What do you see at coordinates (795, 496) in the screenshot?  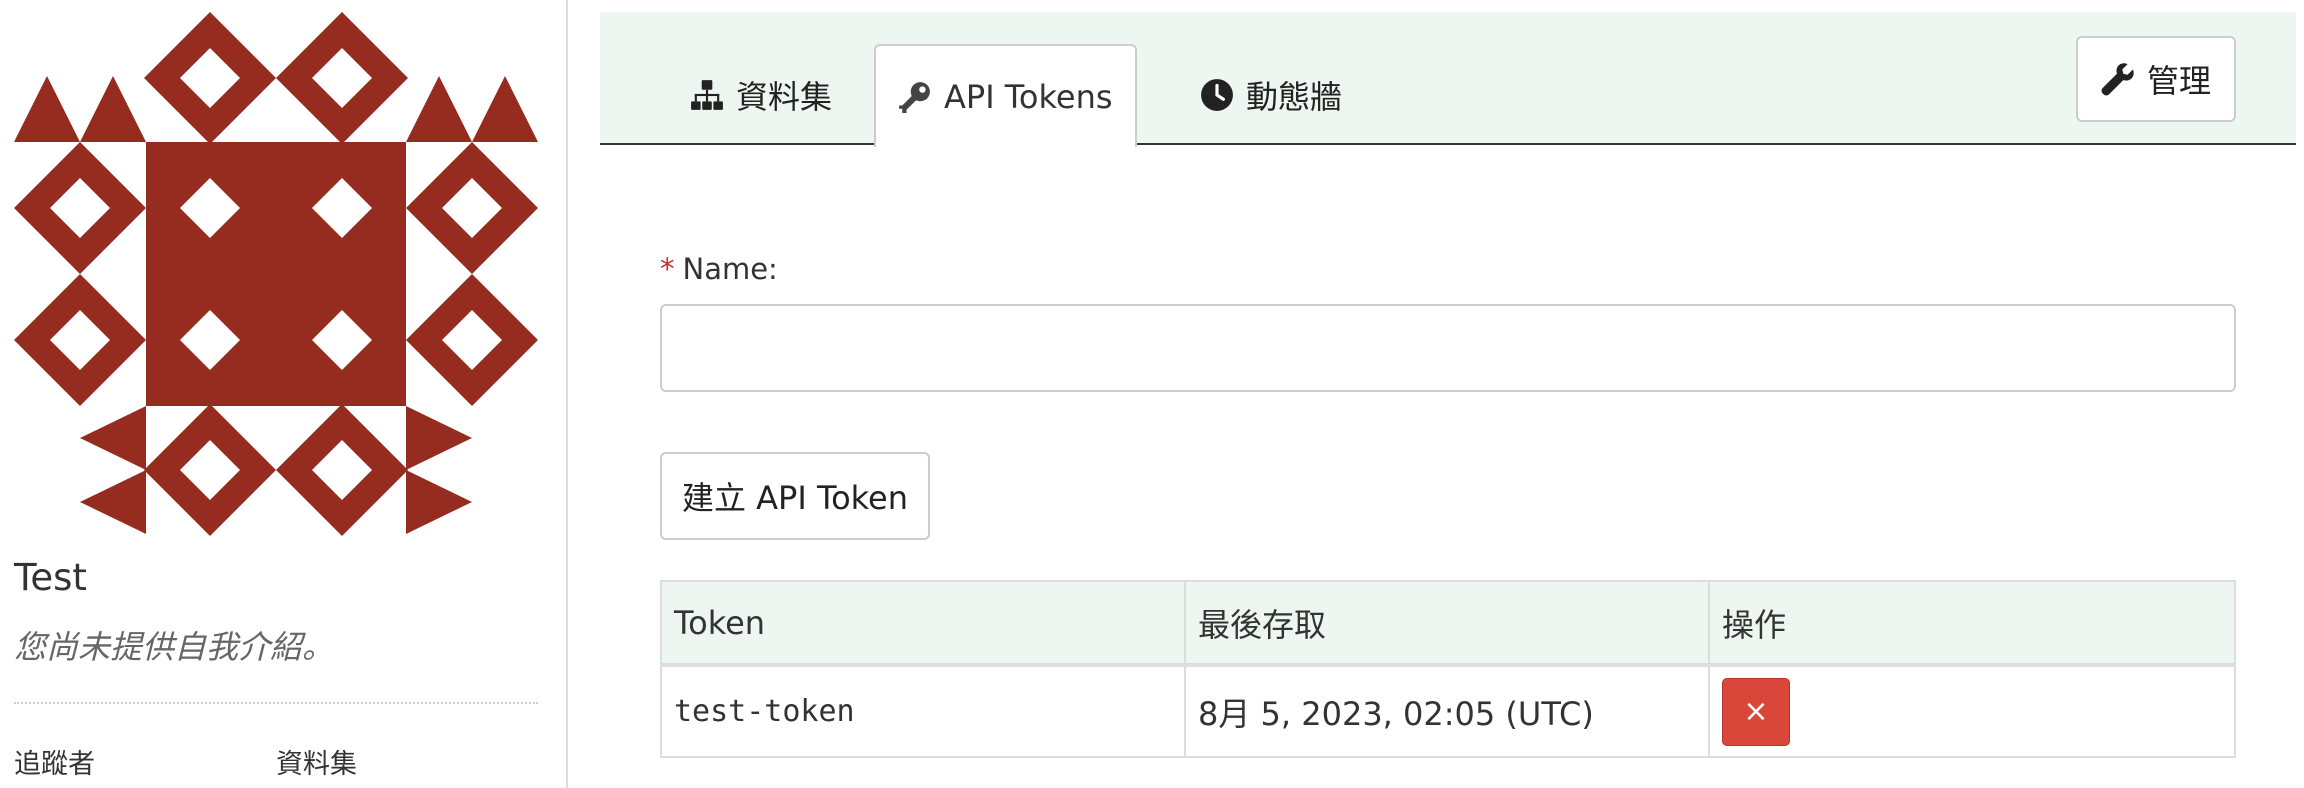 I see `create-api-token-button: 建立 API Token` at bounding box center [795, 496].